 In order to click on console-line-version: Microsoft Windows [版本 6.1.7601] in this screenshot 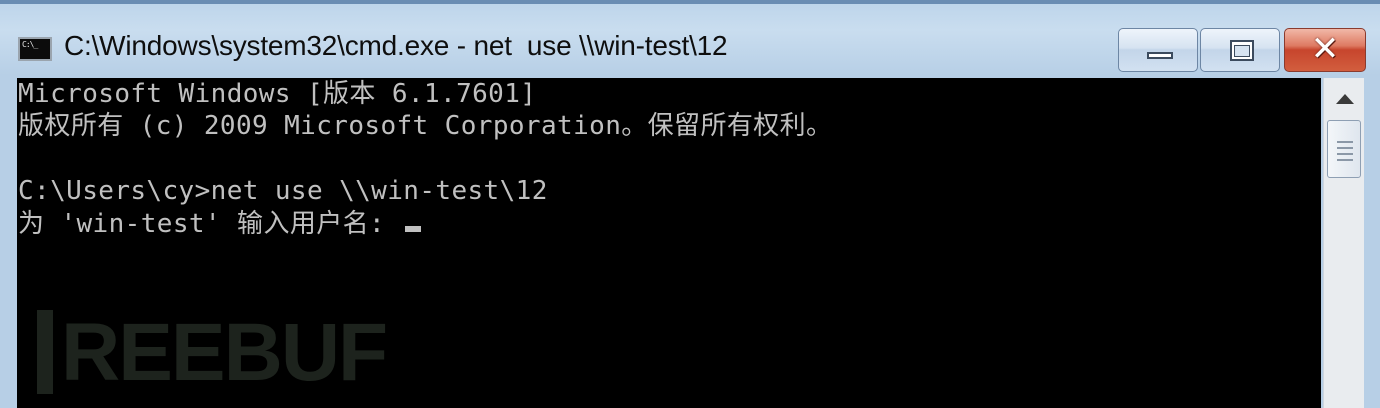, I will do `click(277, 94)`.